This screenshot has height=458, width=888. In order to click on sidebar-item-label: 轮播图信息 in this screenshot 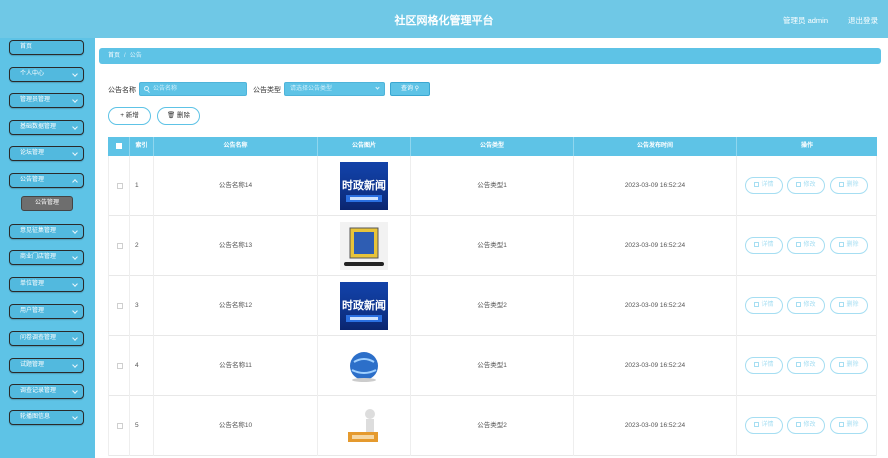, I will do `click(35, 417)`.